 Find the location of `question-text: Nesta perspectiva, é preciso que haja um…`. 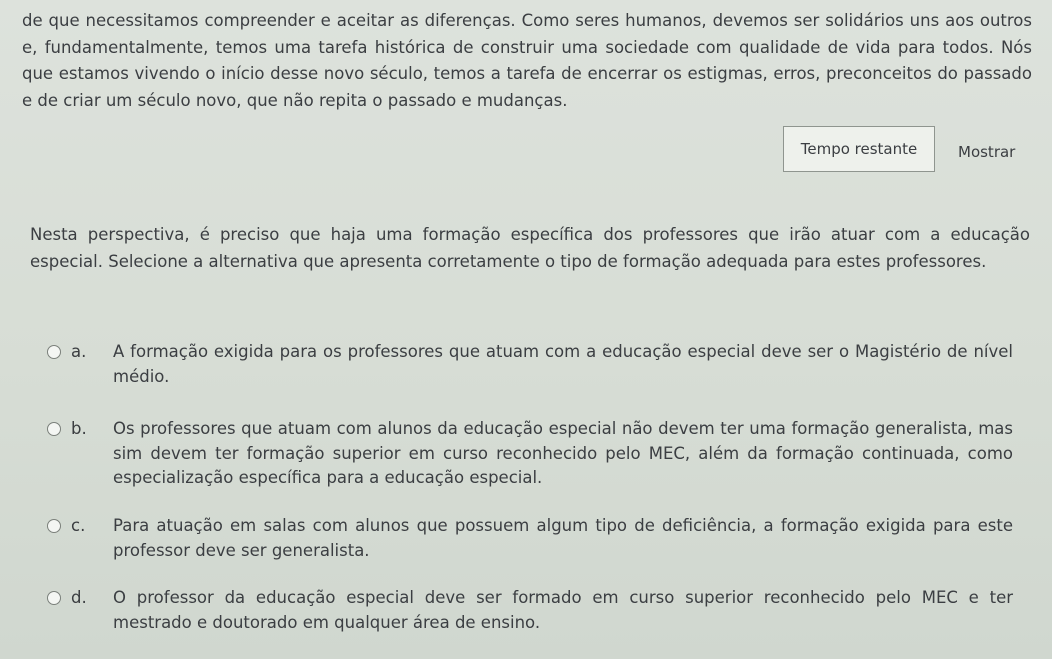

question-text: Nesta perspectiva, é preciso que haja um… is located at coordinates (530, 248).